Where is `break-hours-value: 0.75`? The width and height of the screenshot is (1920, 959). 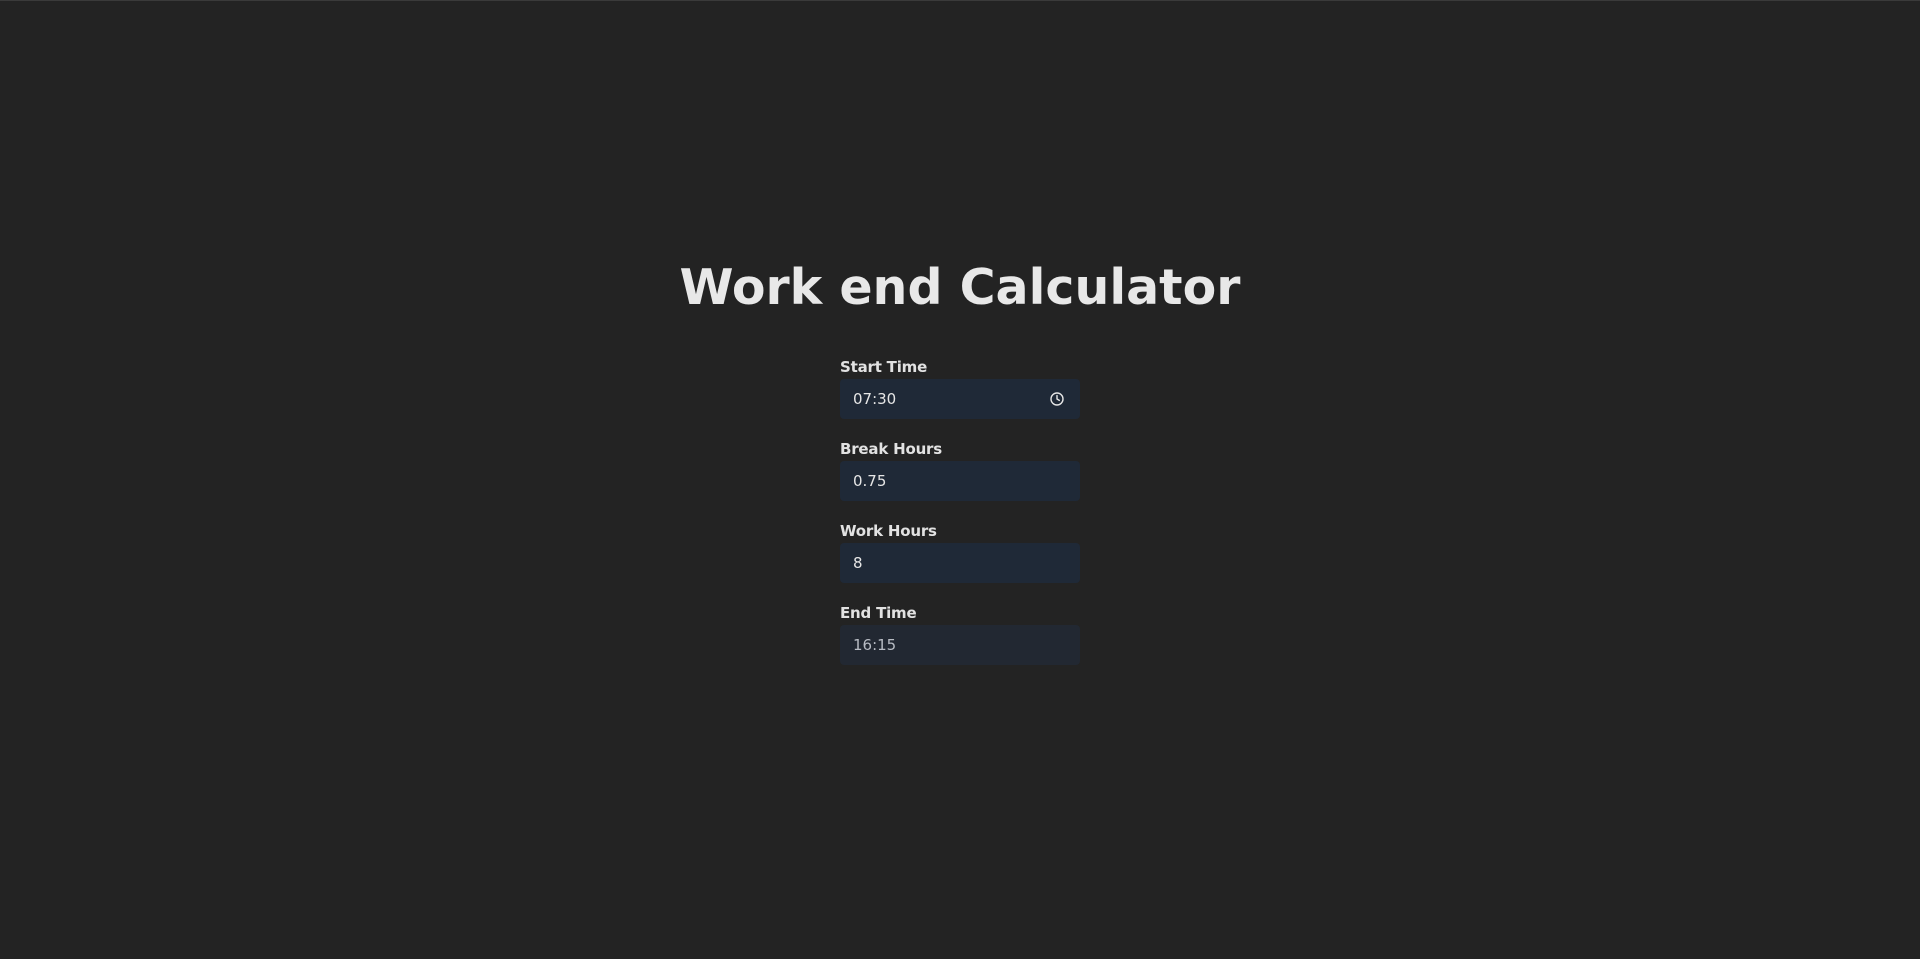 break-hours-value: 0.75 is located at coordinates (870, 481).